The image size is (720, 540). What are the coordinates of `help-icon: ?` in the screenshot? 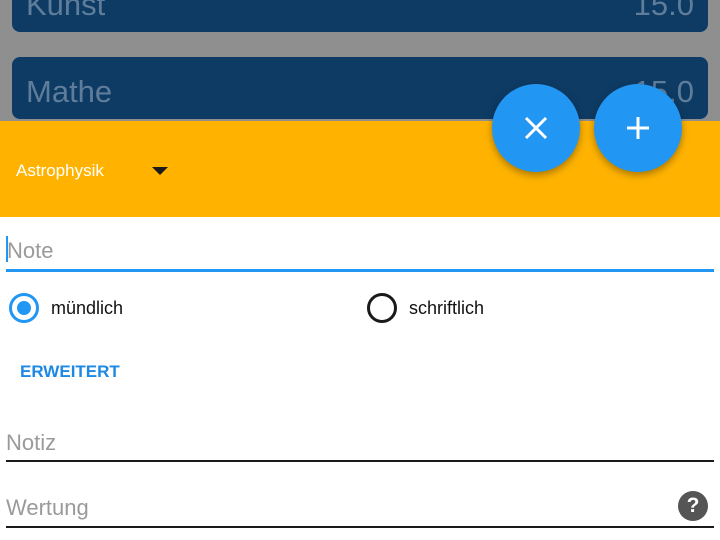 It's located at (693, 506).